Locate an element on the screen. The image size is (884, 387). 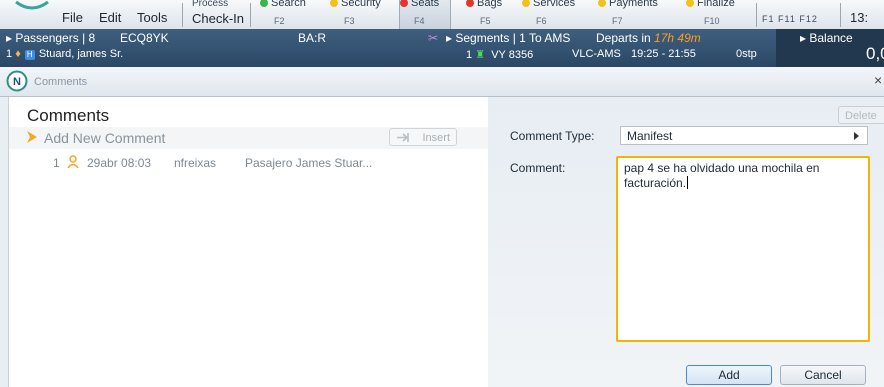
segment-index: 1 is located at coordinates (469, 55).